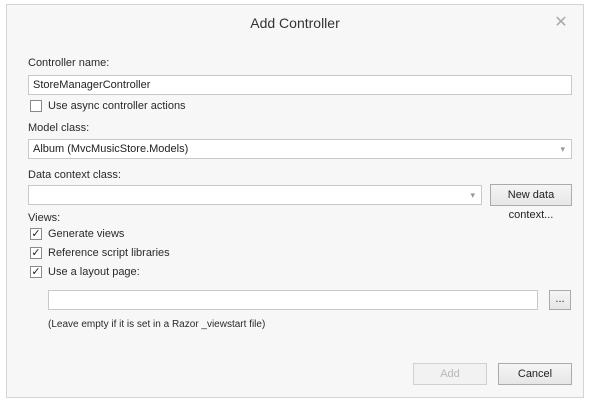 This screenshot has width=590, height=402. What do you see at coordinates (69, 63) in the screenshot?
I see `controller-name-label: Controller name:` at bounding box center [69, 63].